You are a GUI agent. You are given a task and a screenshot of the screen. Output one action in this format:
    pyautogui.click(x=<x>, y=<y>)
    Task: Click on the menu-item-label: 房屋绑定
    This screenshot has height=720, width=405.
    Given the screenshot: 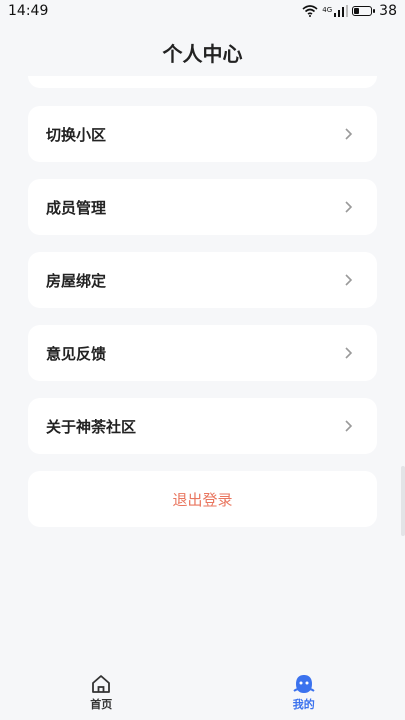 What is the action you would take?
    pyautogui.click(x=76, y=280)
    